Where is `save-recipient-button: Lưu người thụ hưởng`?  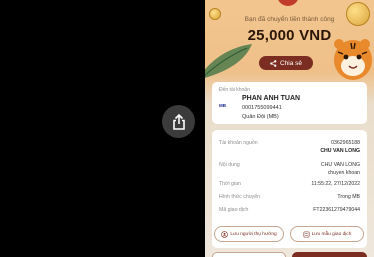 save-recipient-button: Lưu người thụ hưởng is located at coordinates (249, 234).